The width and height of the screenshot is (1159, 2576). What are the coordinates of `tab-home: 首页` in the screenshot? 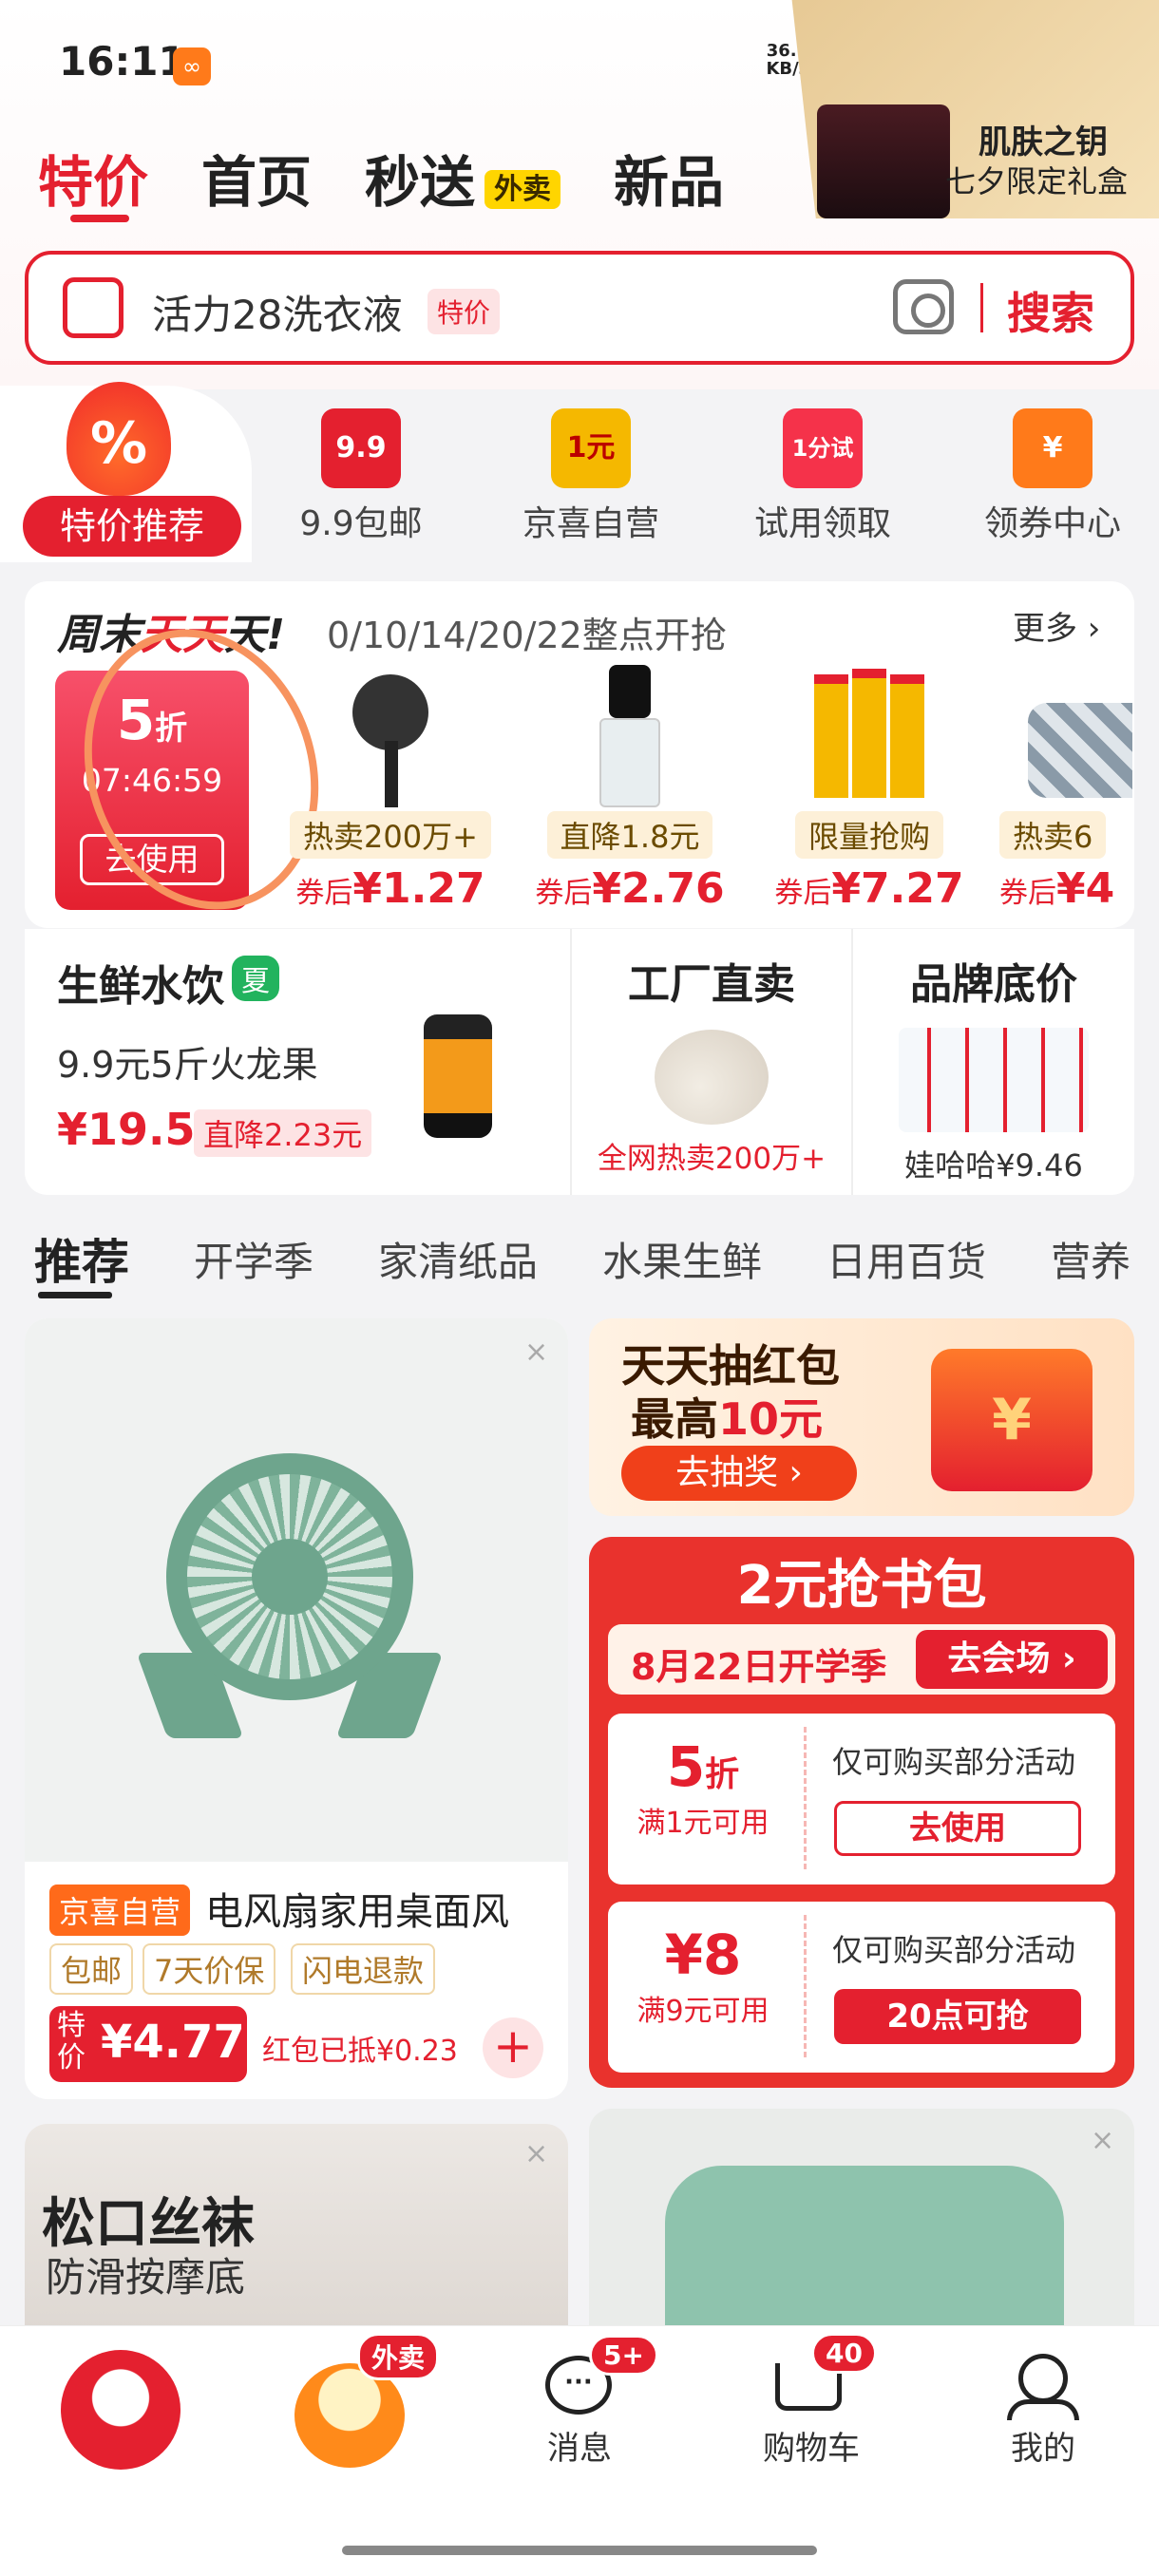 It's located at (256, 178).